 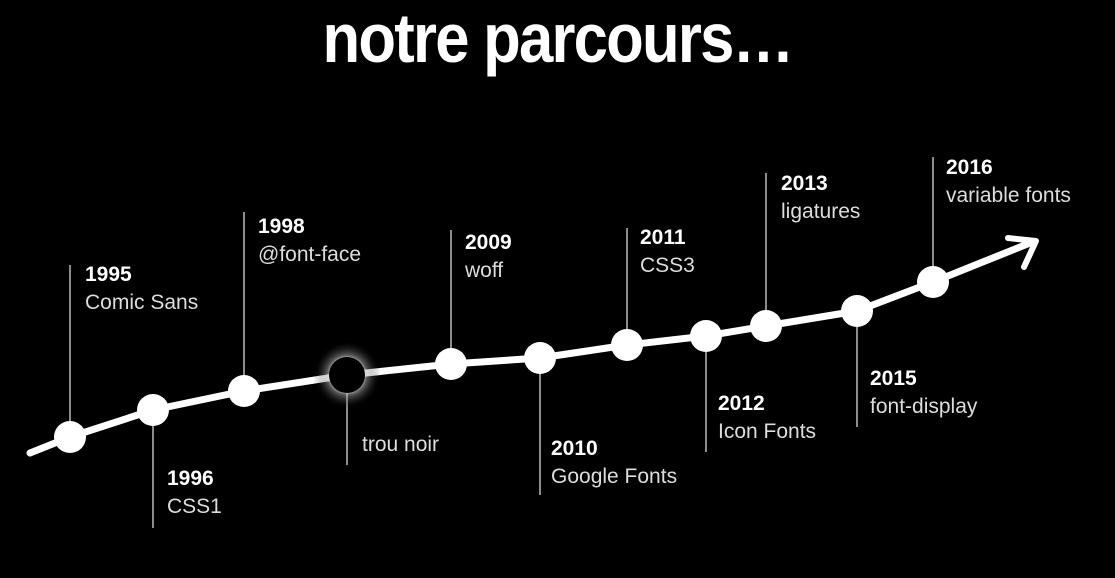 I want to click on event-year: 2011, so click(x=663, y=237).